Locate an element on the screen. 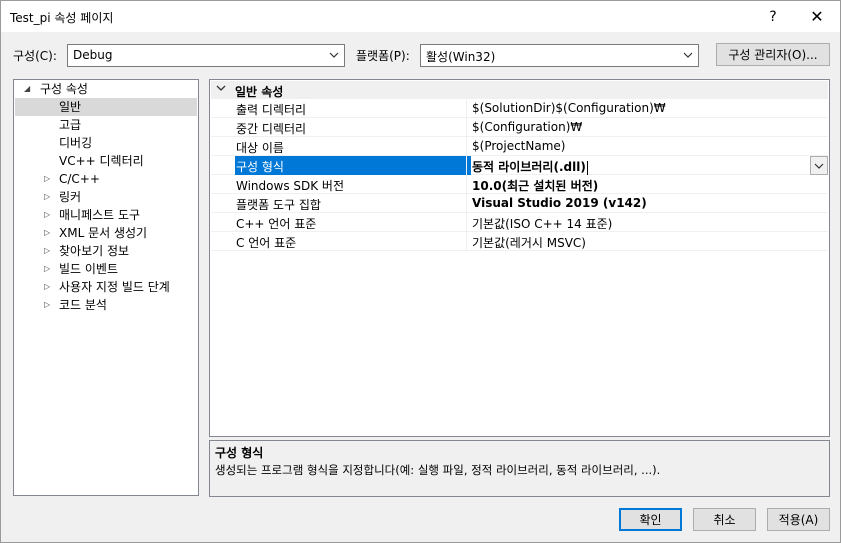 This screenshot has height=543, width=841. description-title: 구성 형식 is located at coordinates (239, 453).